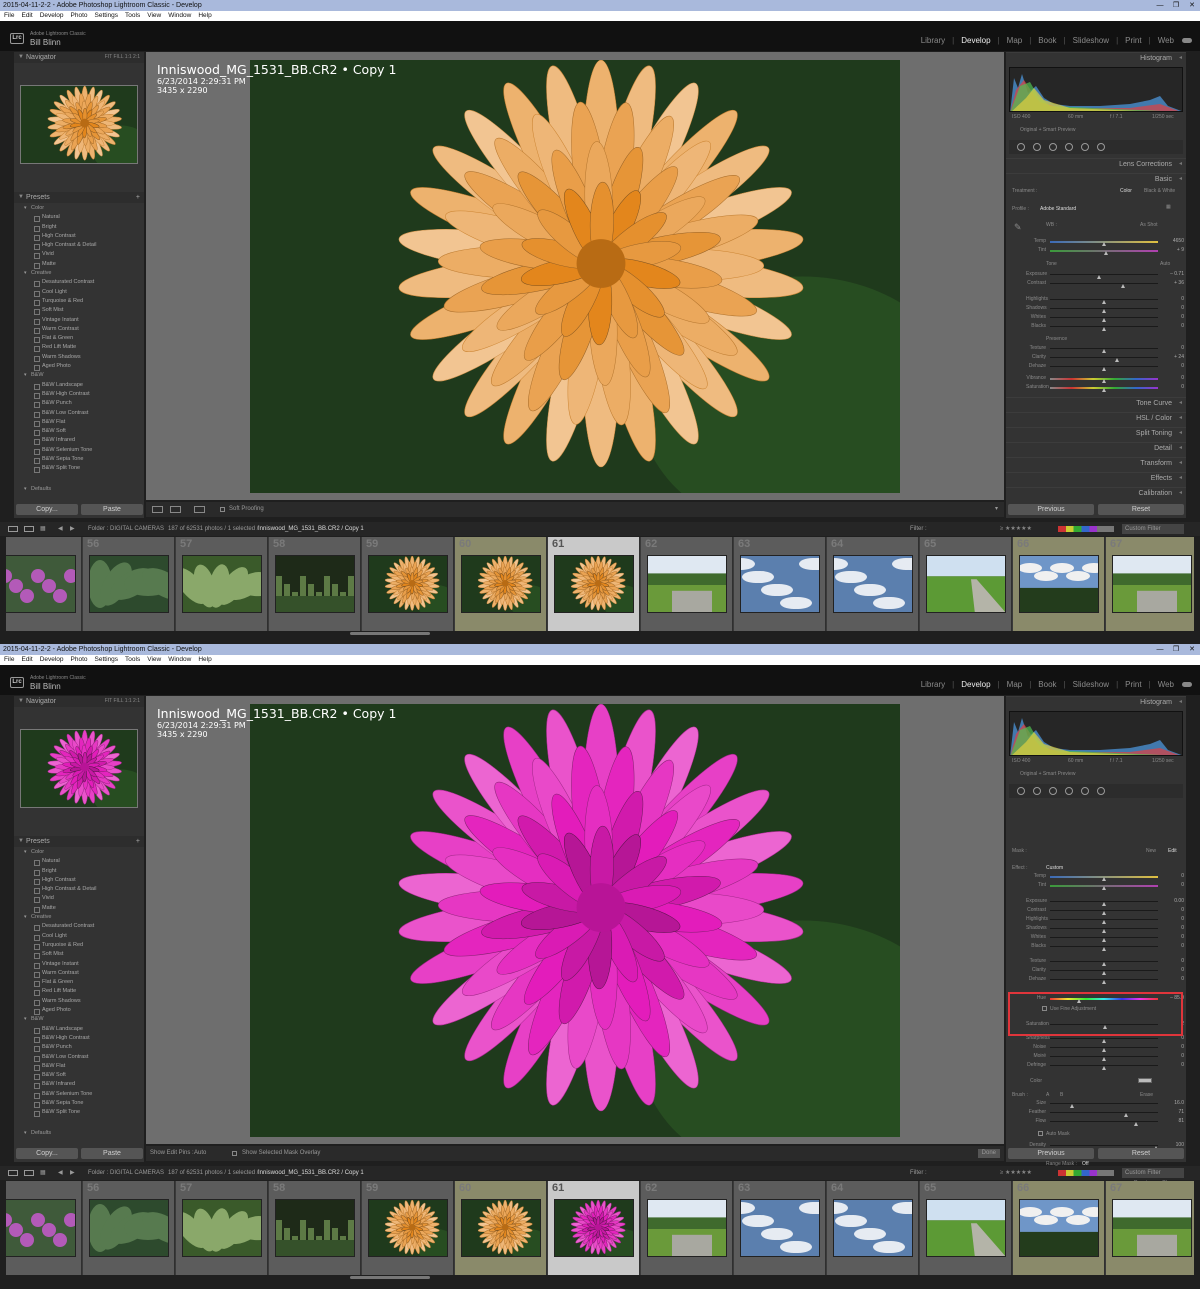 This screenshot has height=1289, width=1200. Describe the element at coordinates (1101, 147) in the screenshot. I see `brush-icon` at that location.